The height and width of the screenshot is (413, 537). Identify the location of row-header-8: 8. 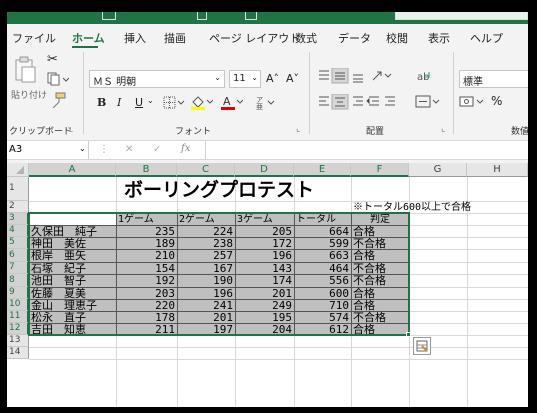
(18, 280).